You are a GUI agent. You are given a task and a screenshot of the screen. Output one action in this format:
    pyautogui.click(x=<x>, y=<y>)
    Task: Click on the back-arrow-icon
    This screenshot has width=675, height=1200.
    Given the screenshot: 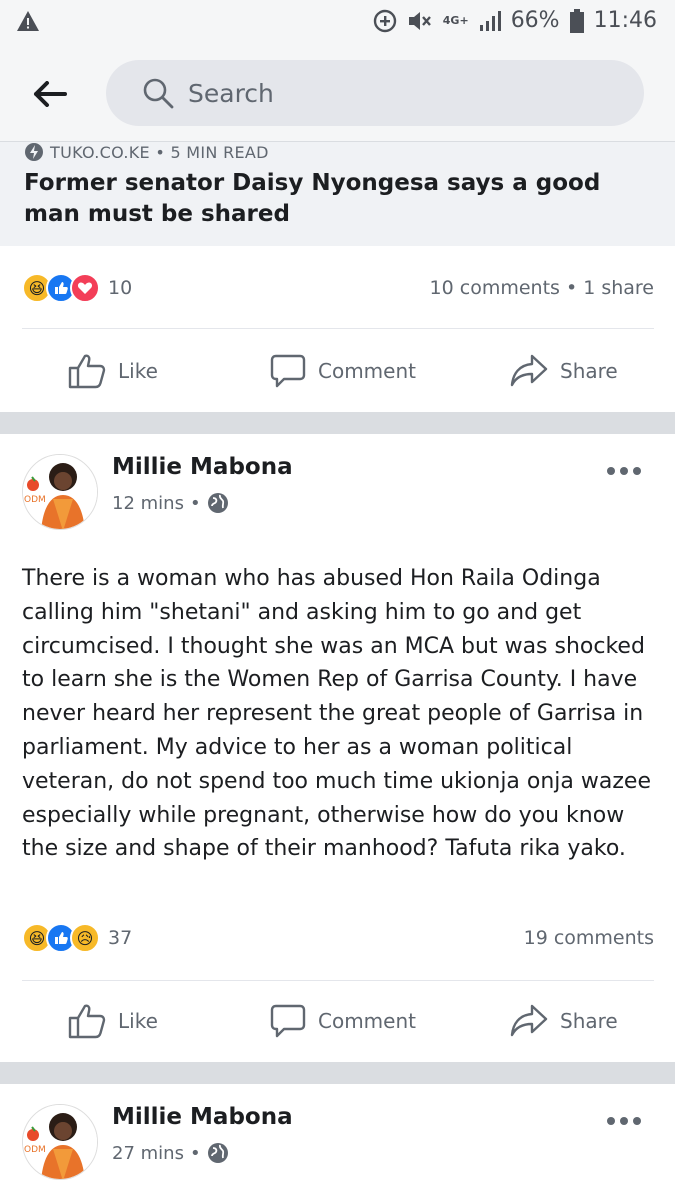 What is the action you would take?
    pyautogui.click(x=50, y=94)
    